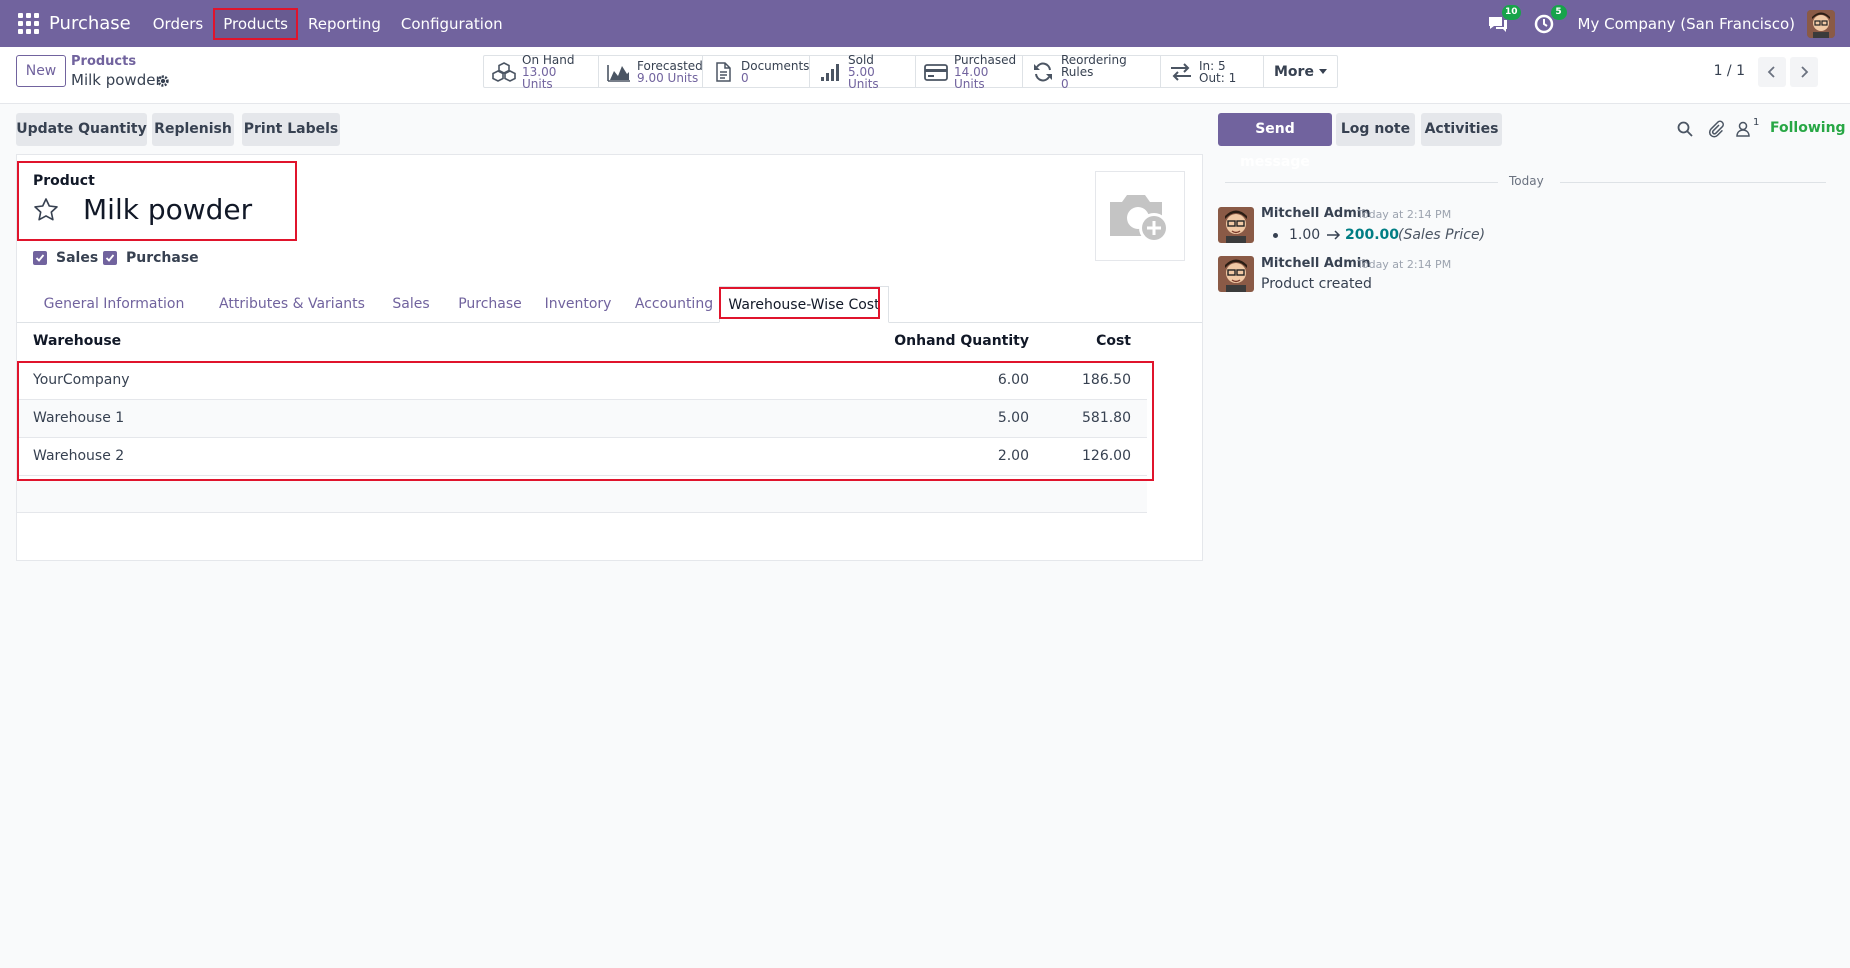  I want to click on smart-button-sold: Sold 5.00 Units, so click(863, 71).